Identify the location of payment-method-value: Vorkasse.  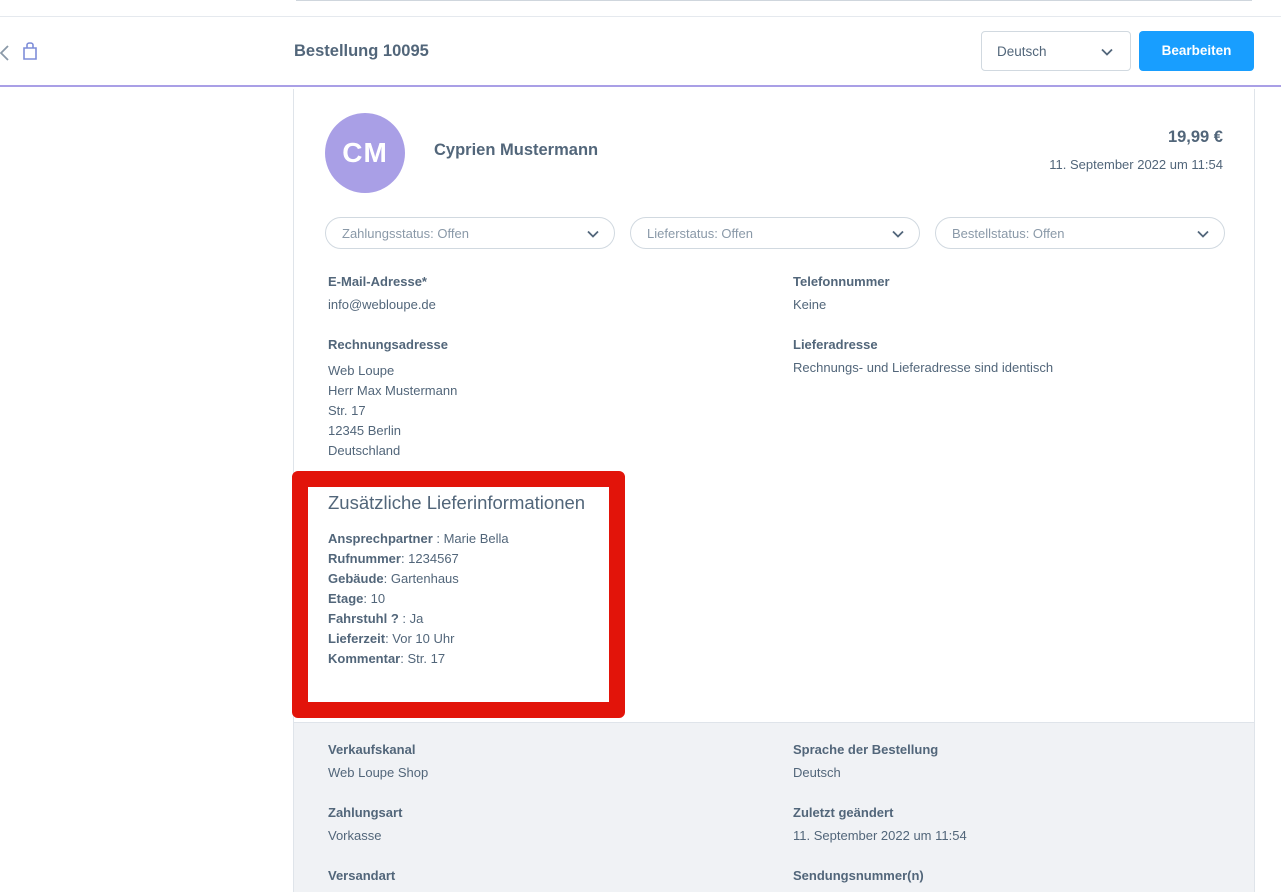
(355, 835).